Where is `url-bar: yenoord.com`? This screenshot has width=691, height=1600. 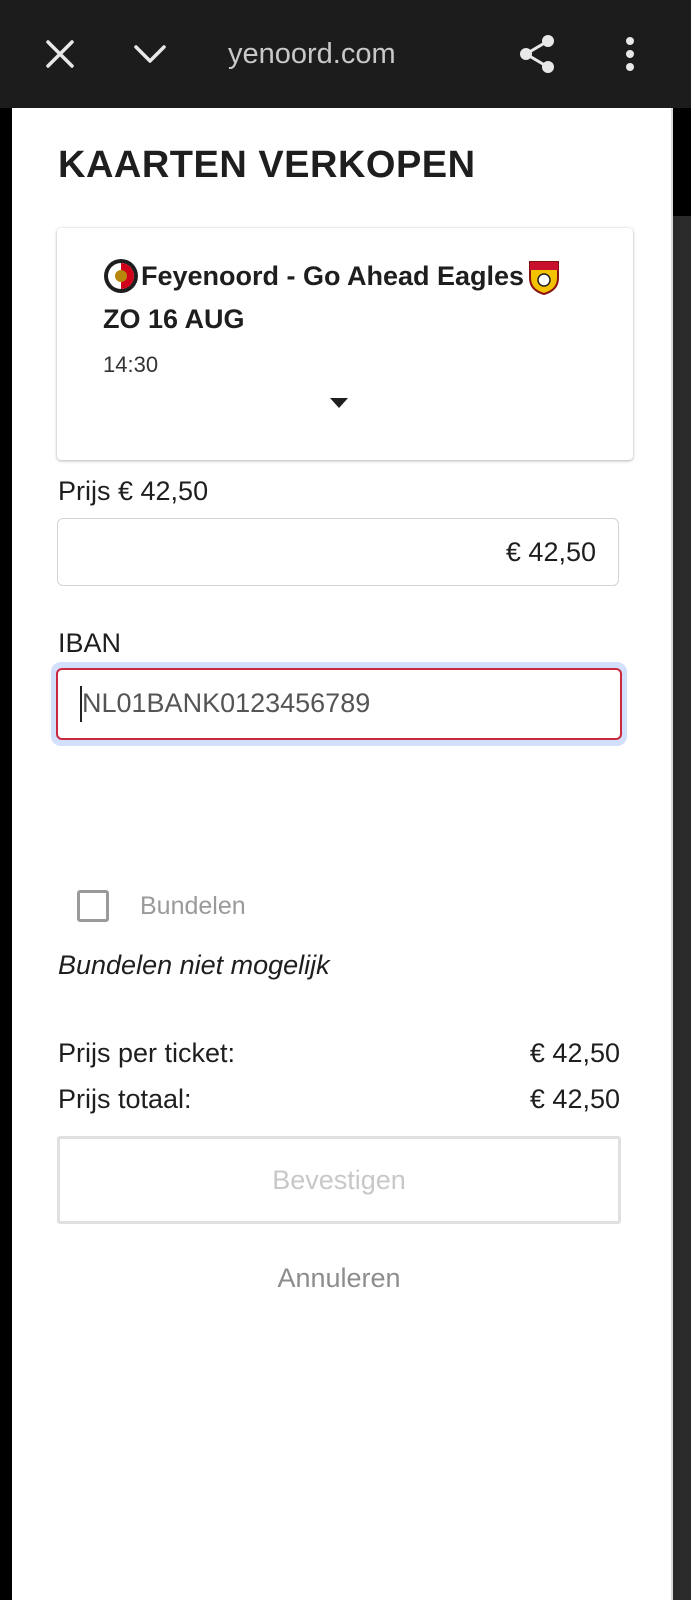 url-bar: yenoord.com is located at coordinates (312, 54).